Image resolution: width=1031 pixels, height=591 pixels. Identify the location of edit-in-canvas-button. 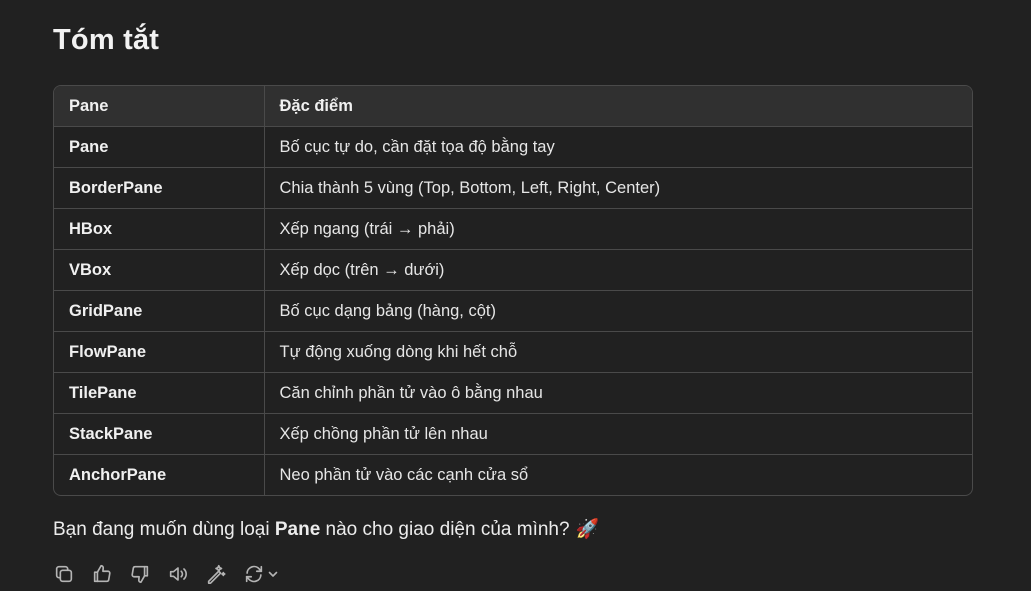
(224, 574).